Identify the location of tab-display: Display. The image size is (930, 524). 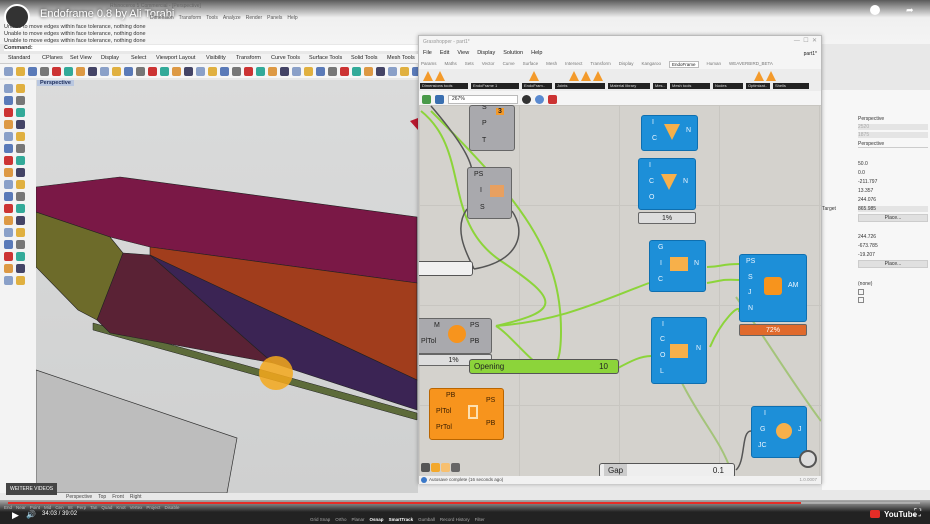
(110, 58).